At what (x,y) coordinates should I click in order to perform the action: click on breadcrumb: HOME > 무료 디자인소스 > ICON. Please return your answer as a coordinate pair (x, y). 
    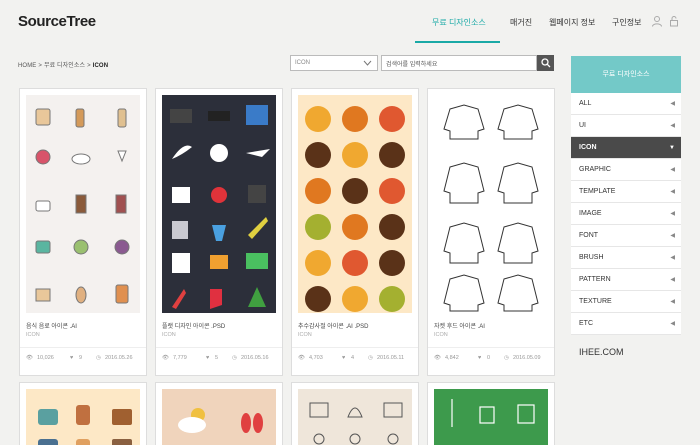
    Looking at the image, I should click on (63, 66).